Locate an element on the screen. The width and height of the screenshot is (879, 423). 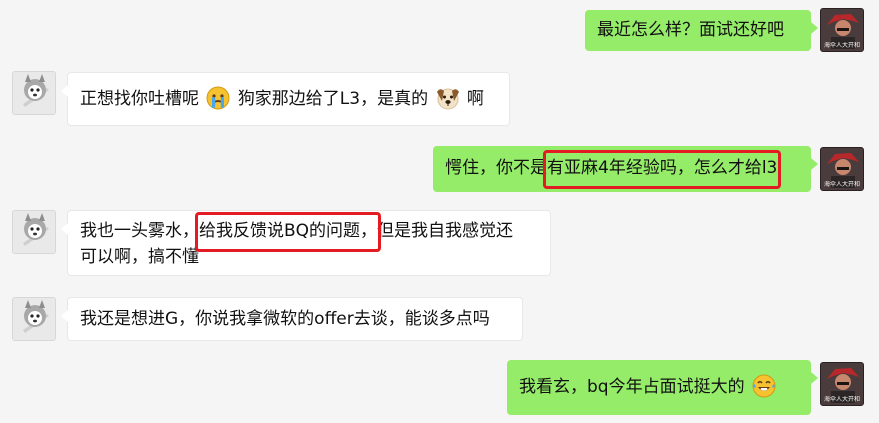
message-text-part: 正想找你吐槽呢 is located at coordinates (139, 99).